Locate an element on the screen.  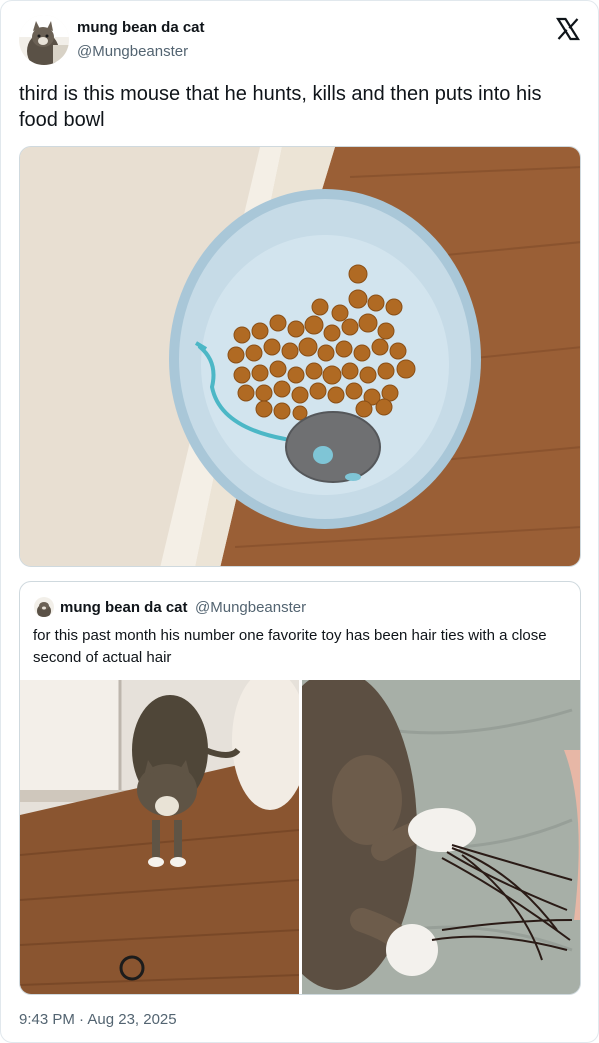
quoted-photo-right is located at coordinates (441, 837).